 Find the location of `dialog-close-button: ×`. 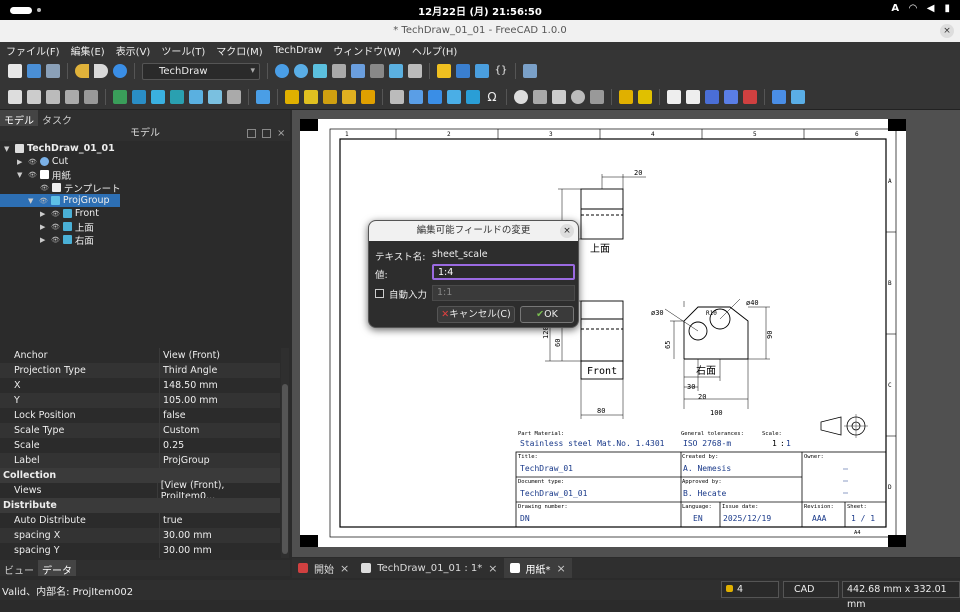

dialog-close-button: × is located at coordinates (567, 231).